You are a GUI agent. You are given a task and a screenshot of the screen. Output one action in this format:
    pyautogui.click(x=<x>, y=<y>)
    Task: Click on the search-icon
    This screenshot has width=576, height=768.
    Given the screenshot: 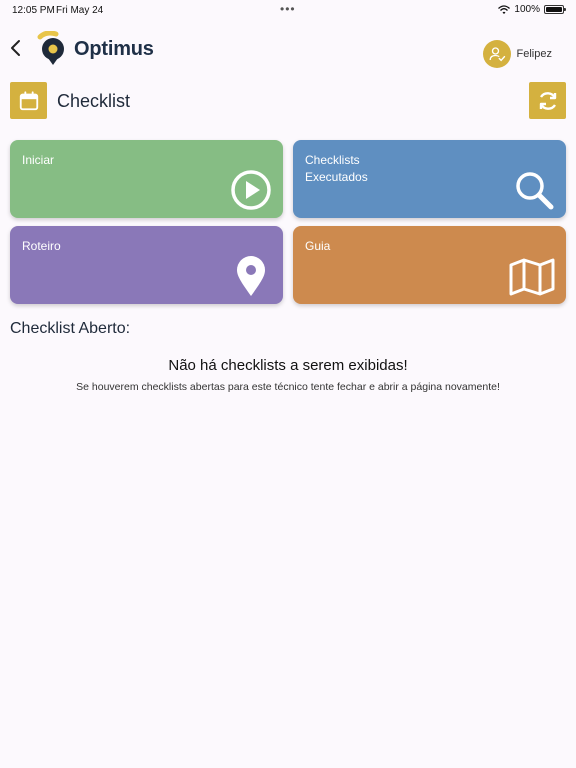 What is the action you would take?
    pyautogui.click(x=535, y=191)
    